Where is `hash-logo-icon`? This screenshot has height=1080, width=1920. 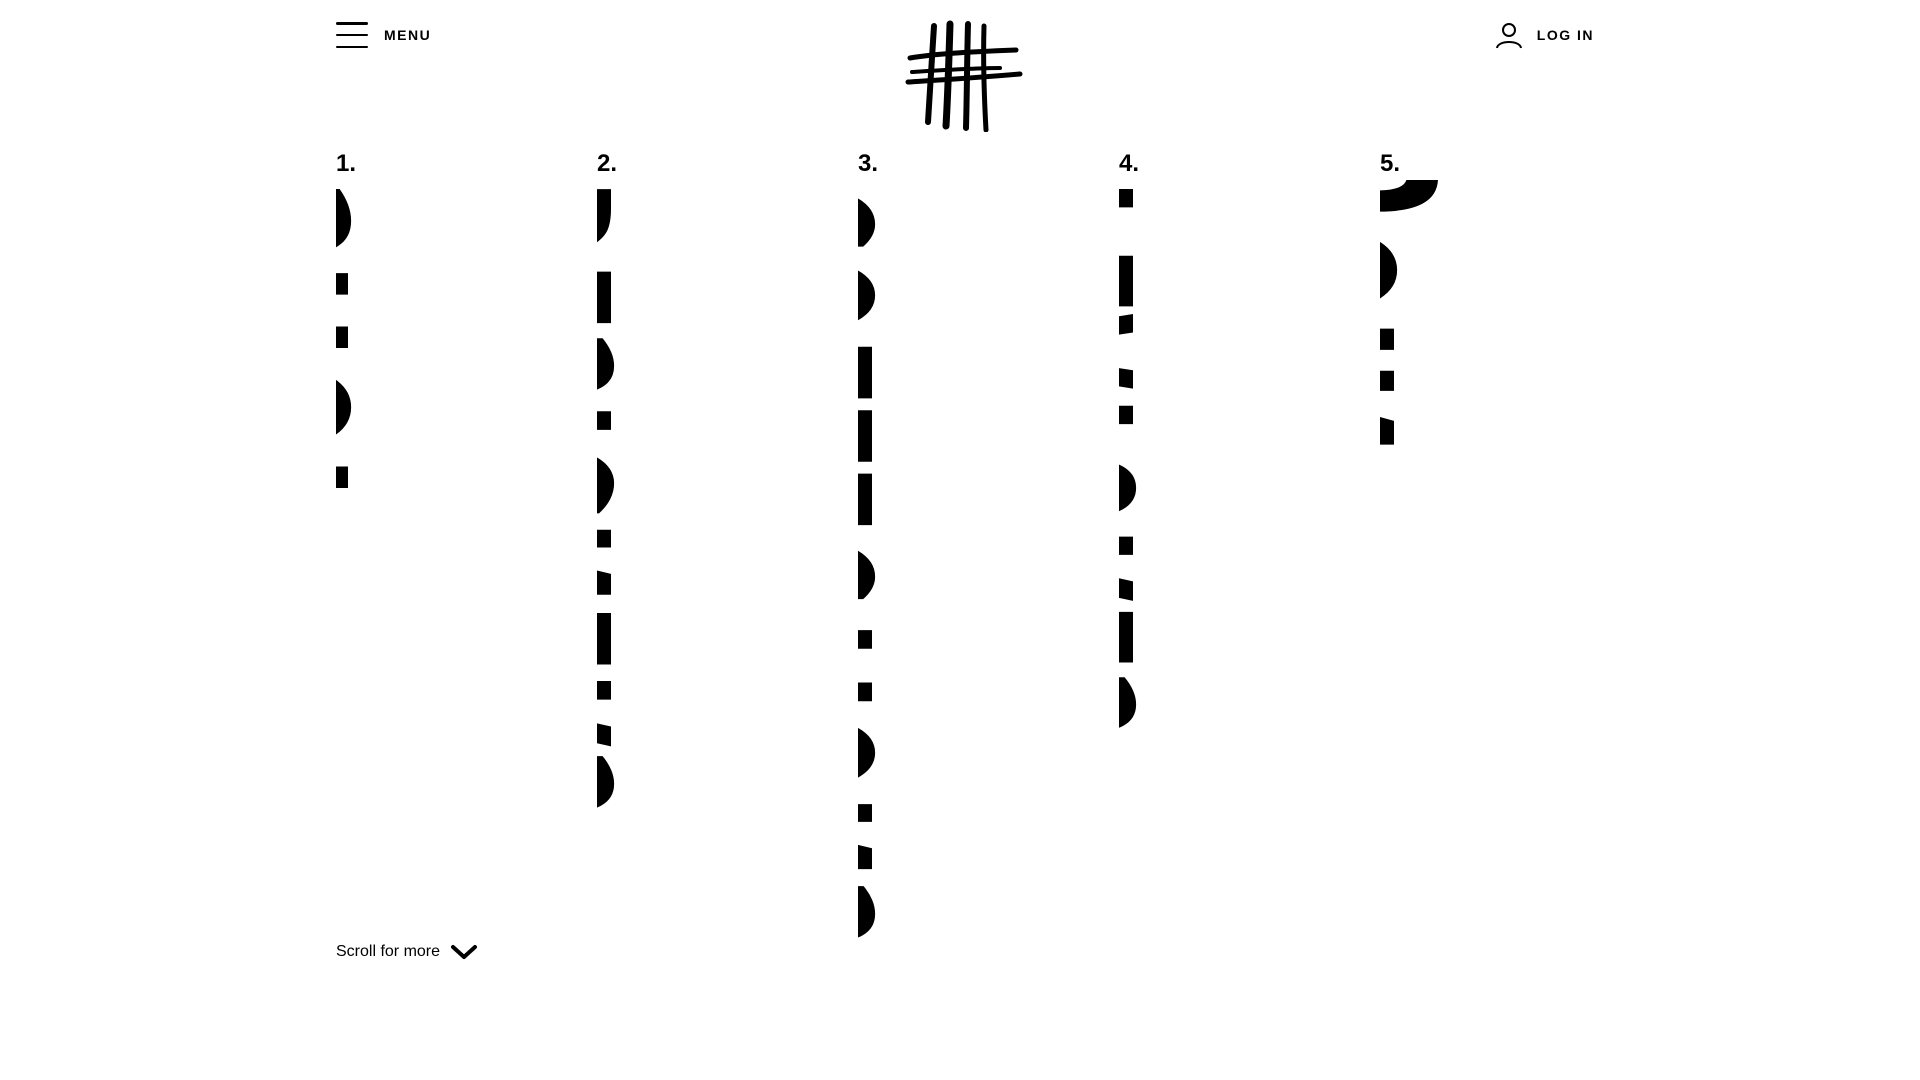 hash-logo-icon is located at coordinates (964, 76).